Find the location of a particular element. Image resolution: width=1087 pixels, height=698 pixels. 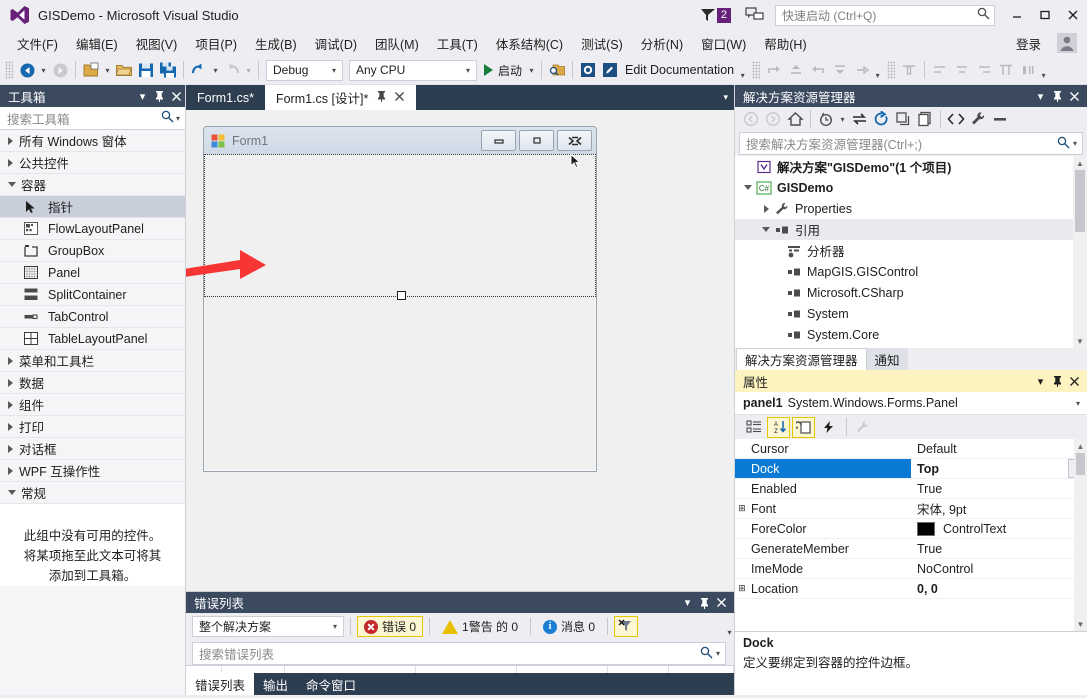

align-tops-icon is located at coordinates (909, 70).